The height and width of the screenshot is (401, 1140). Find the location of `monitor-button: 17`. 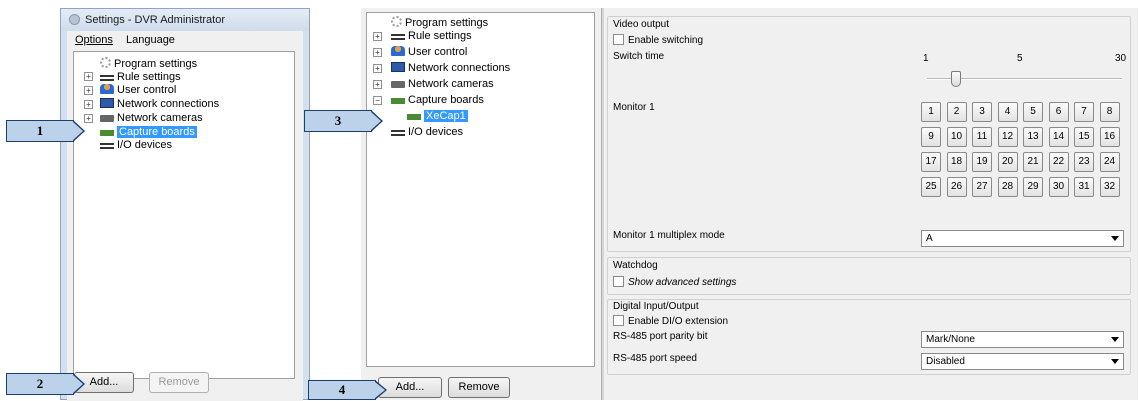

monitor-button: 17 is located at coordinates (931, 162).